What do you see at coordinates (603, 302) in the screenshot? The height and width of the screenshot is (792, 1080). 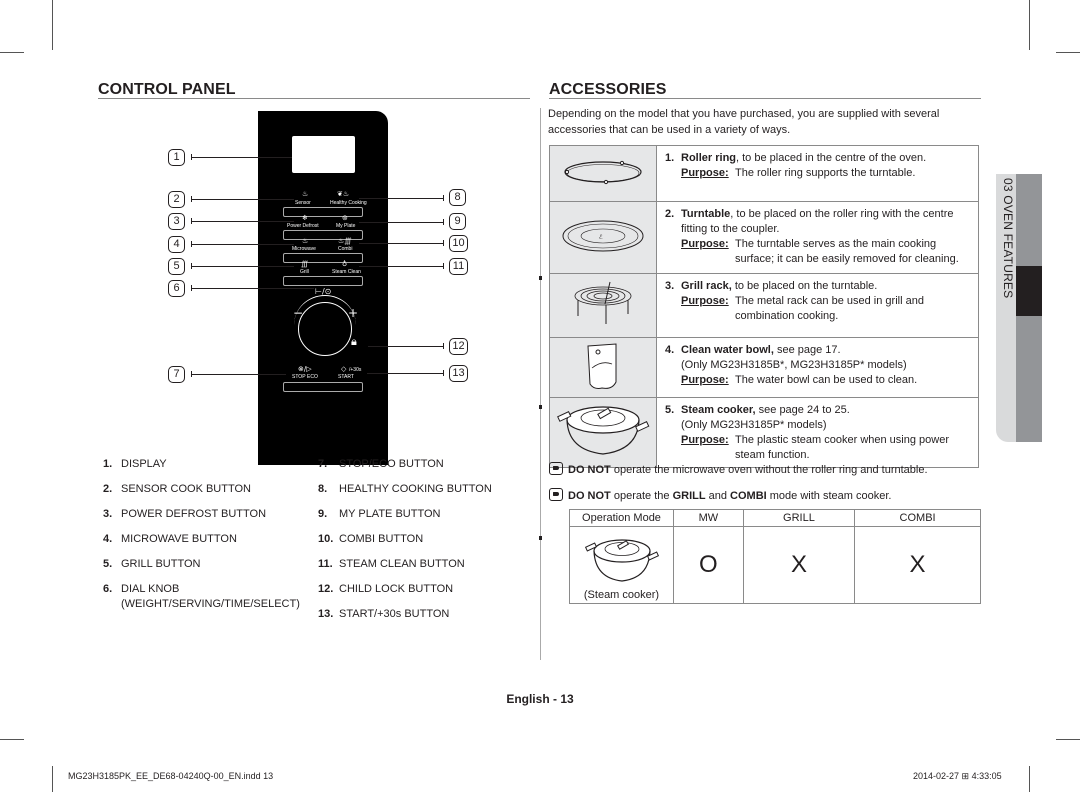 I see `grill-rack-icon` at bounding box center [603, 302].